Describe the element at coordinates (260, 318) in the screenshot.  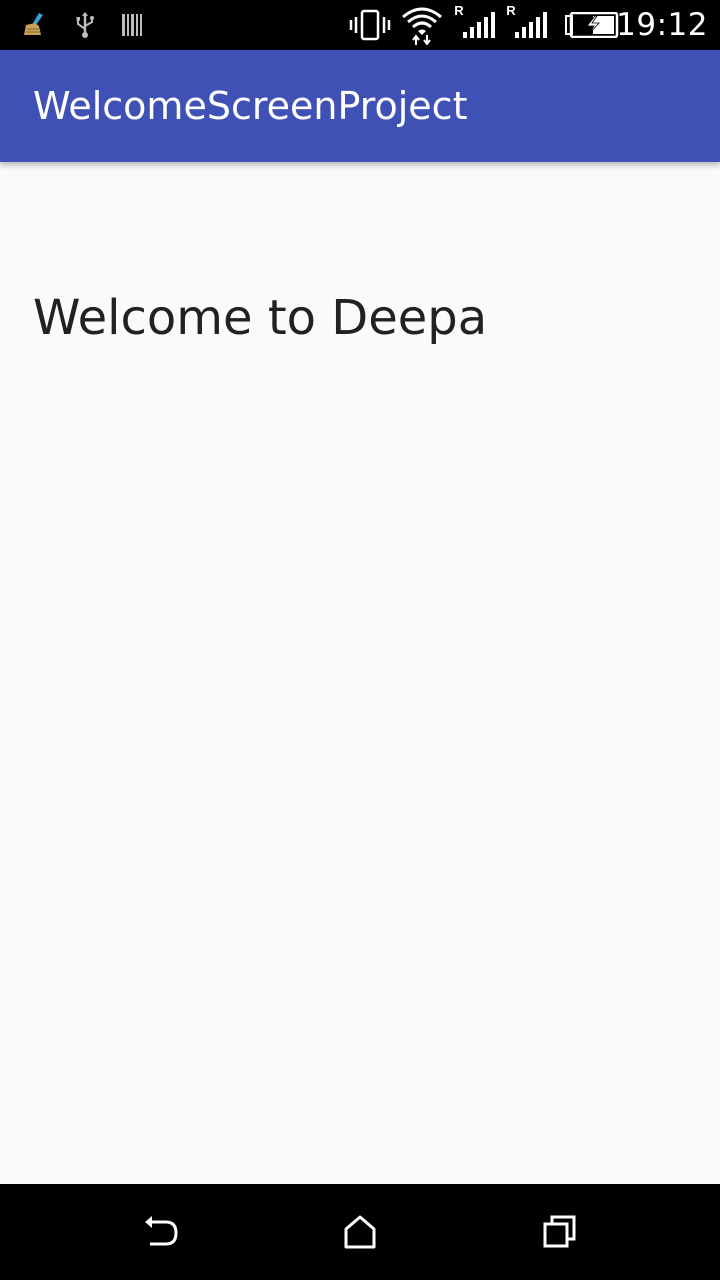
I see `welcome-text: Welcome to Deepa` at that location.